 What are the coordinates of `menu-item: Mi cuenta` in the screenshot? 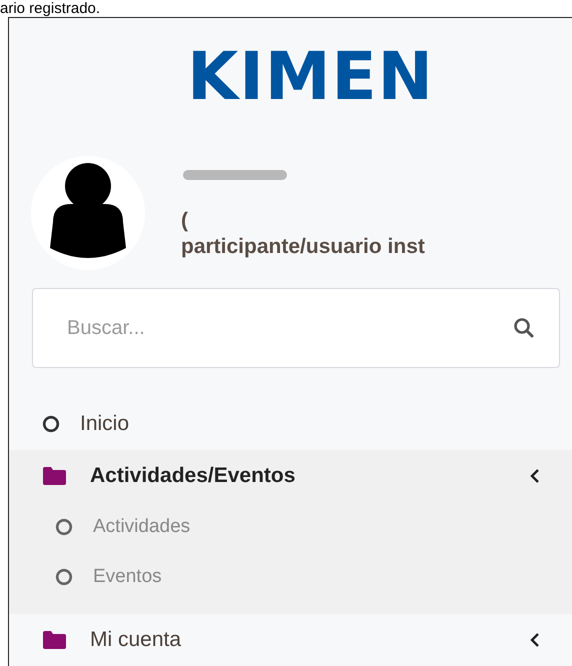 It's located at (290, 640).